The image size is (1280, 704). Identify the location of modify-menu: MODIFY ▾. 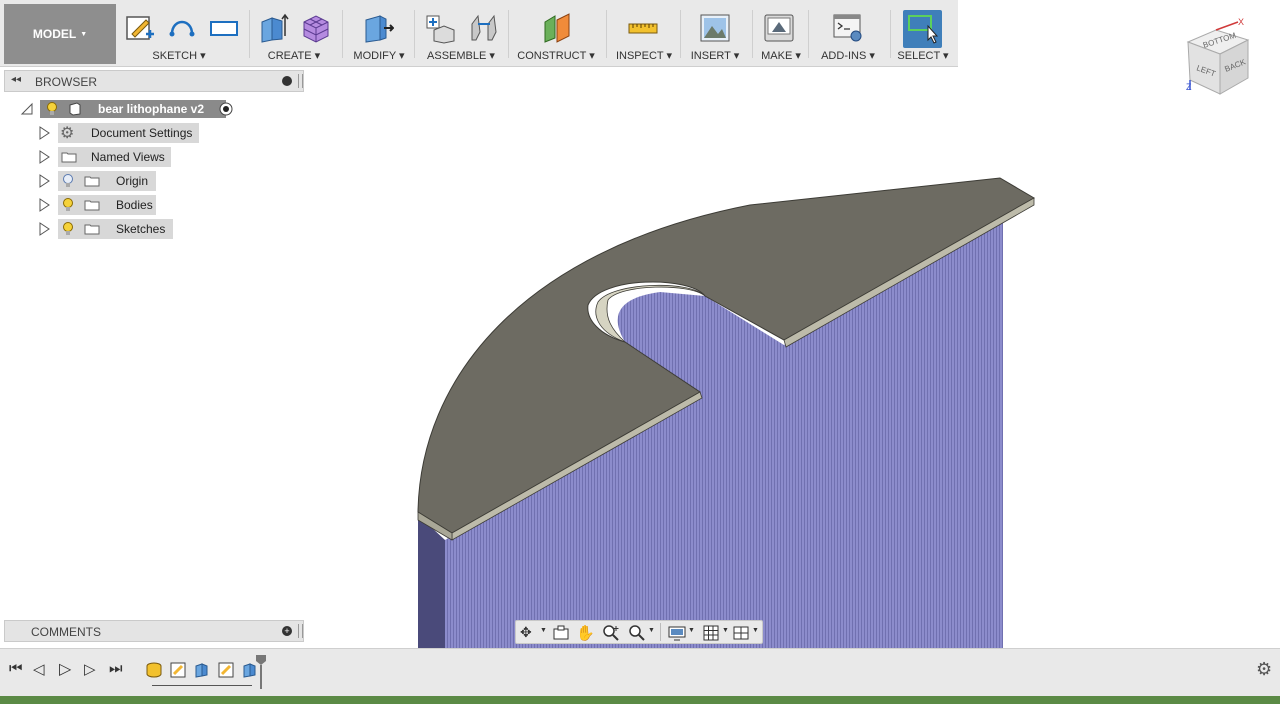
(379, 55).